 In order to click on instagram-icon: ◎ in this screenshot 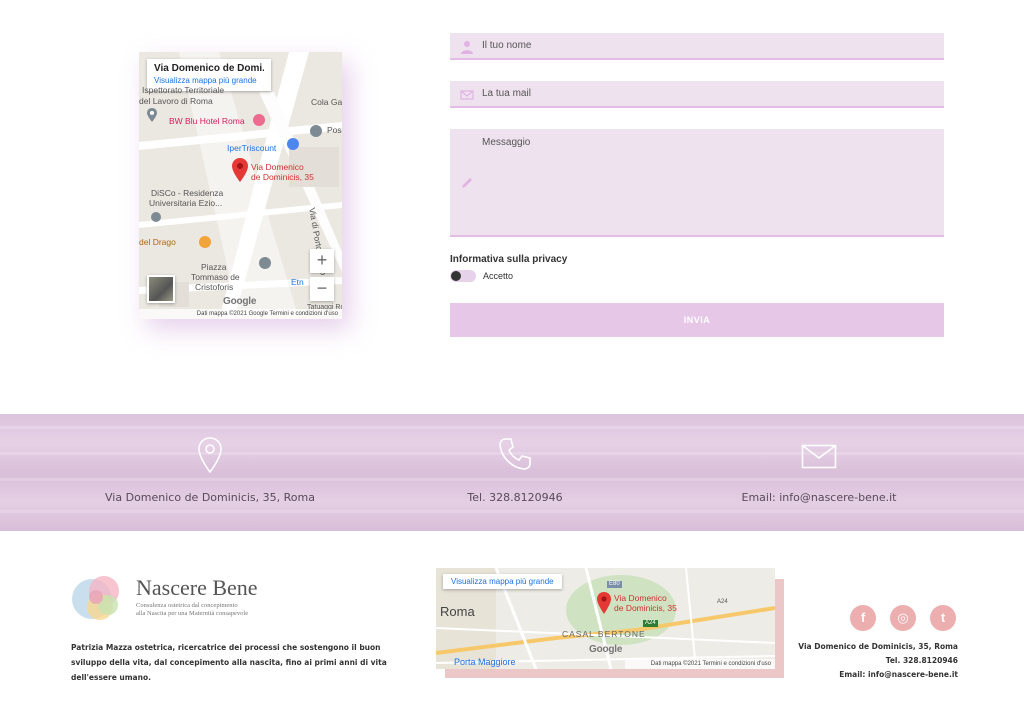, I will do `click(903, 618)`.